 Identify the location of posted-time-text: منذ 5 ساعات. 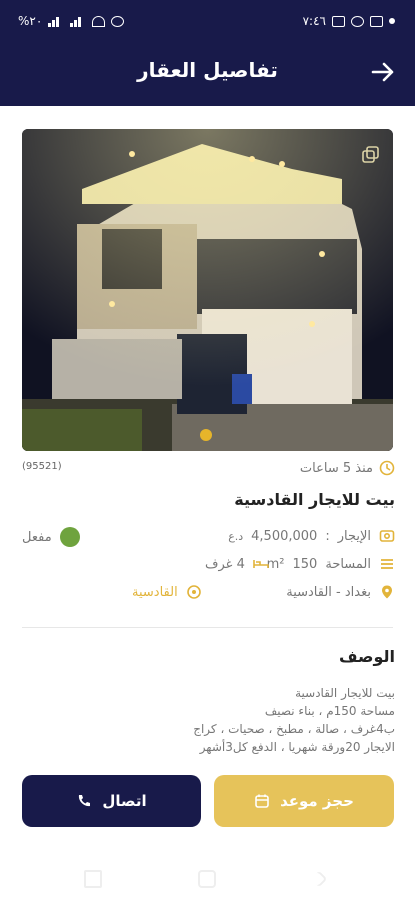
(336, 468).